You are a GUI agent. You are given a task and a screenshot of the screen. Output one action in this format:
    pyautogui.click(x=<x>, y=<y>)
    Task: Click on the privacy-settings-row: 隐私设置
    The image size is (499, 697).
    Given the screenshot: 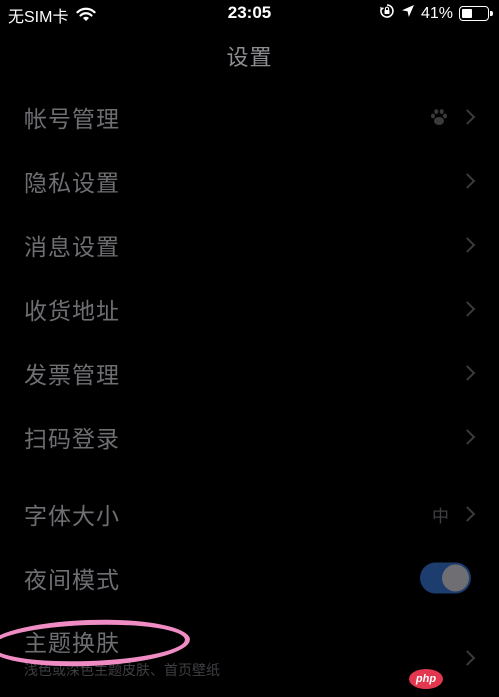 What is the action you would take?
    pyautogui.click(x=249, y=181)
    